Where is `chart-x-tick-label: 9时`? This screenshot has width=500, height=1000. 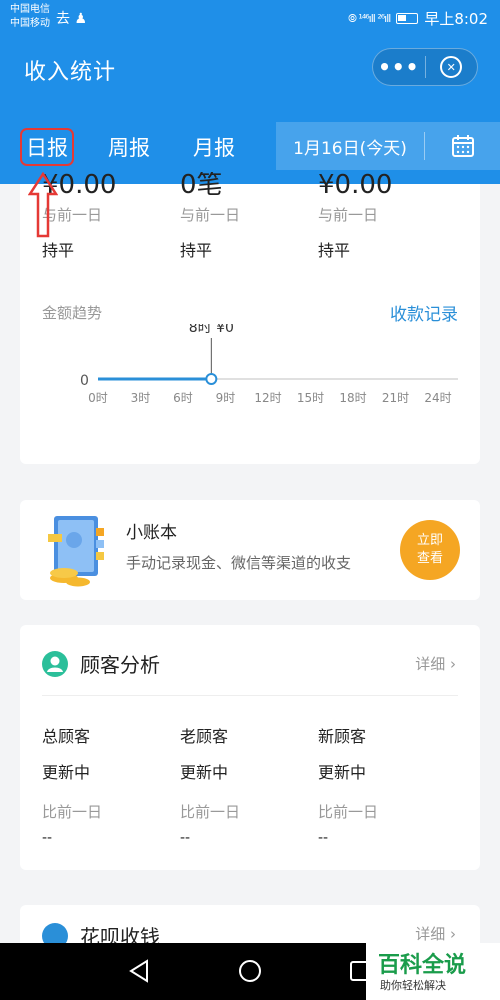
chart-x-tick-label: 9时 is located at coordinates (226, 398).